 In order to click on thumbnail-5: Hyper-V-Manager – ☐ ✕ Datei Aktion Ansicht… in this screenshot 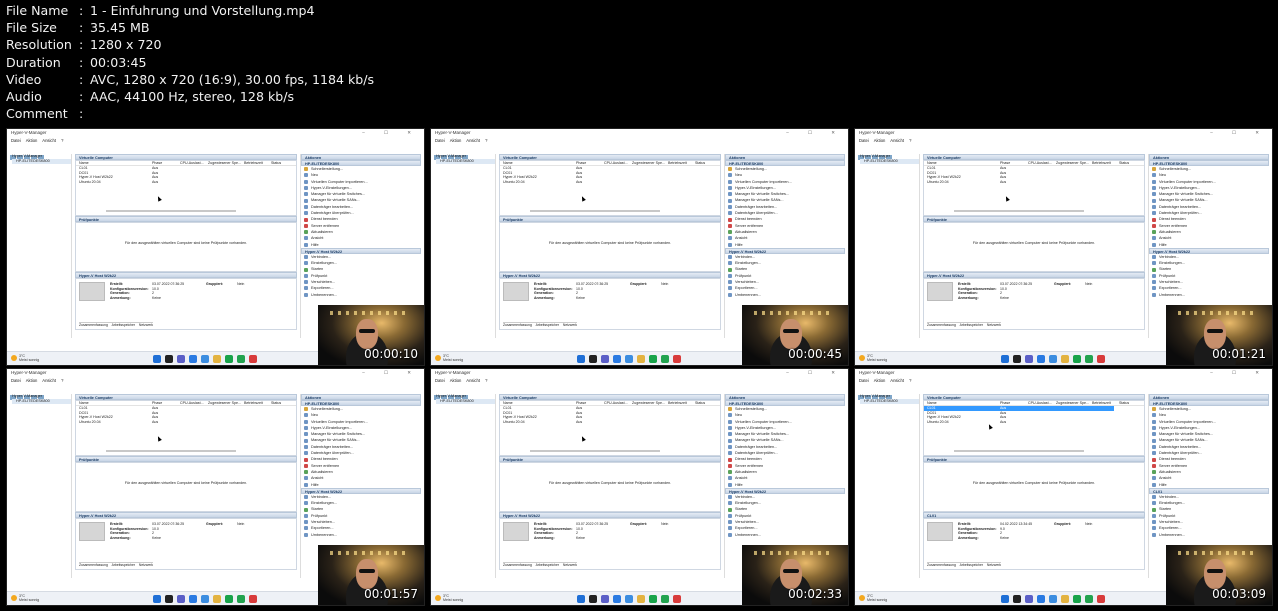, I will do `click(639, 487)`.